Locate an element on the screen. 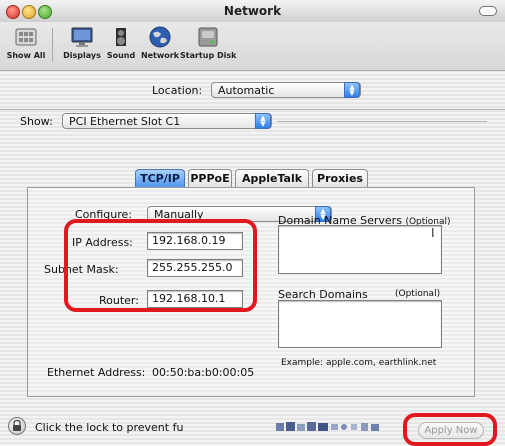  dns-servers-field: I is located at coordinates (360, 249).